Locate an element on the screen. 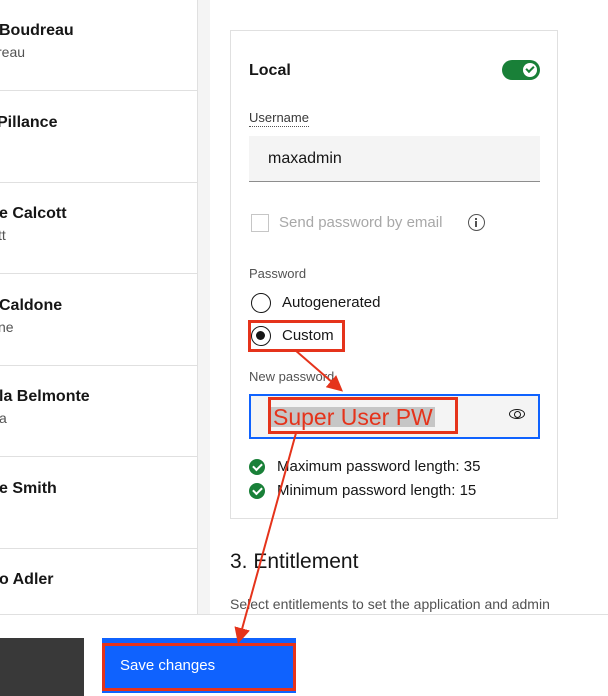 The width and height of the screenshot is (608, 696). user-subtitle: tt is located at coordinates (3, 235).